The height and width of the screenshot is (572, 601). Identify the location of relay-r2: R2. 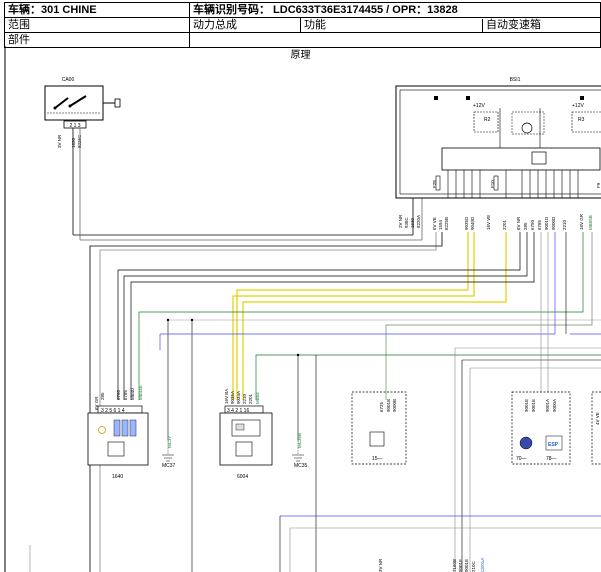
(487, 120).